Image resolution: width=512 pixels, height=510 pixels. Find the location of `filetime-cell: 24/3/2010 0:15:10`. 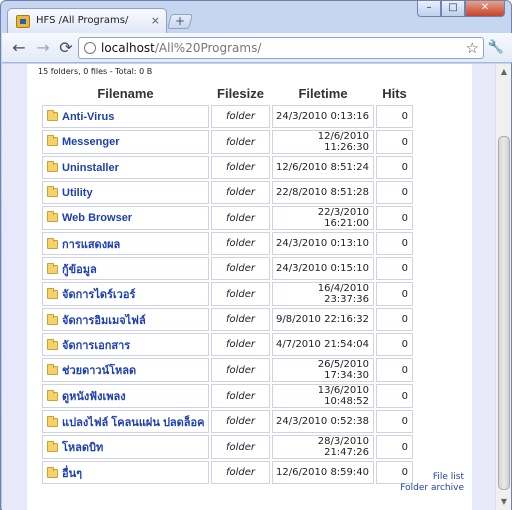

filetime-cell: 24/3/2010 0:15:10 is located at coordinates (323, 268).